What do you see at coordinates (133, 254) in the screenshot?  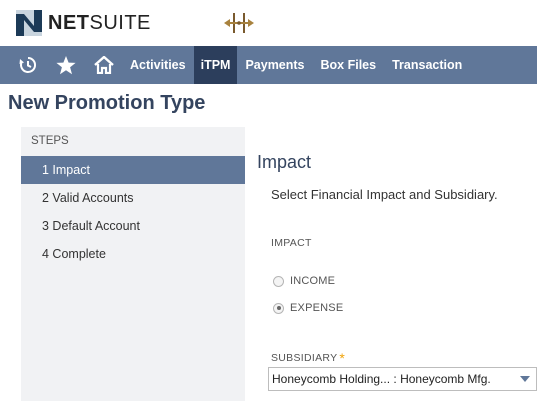 I see `step-complete: 4 Complete` at bounding box center [133, 254].